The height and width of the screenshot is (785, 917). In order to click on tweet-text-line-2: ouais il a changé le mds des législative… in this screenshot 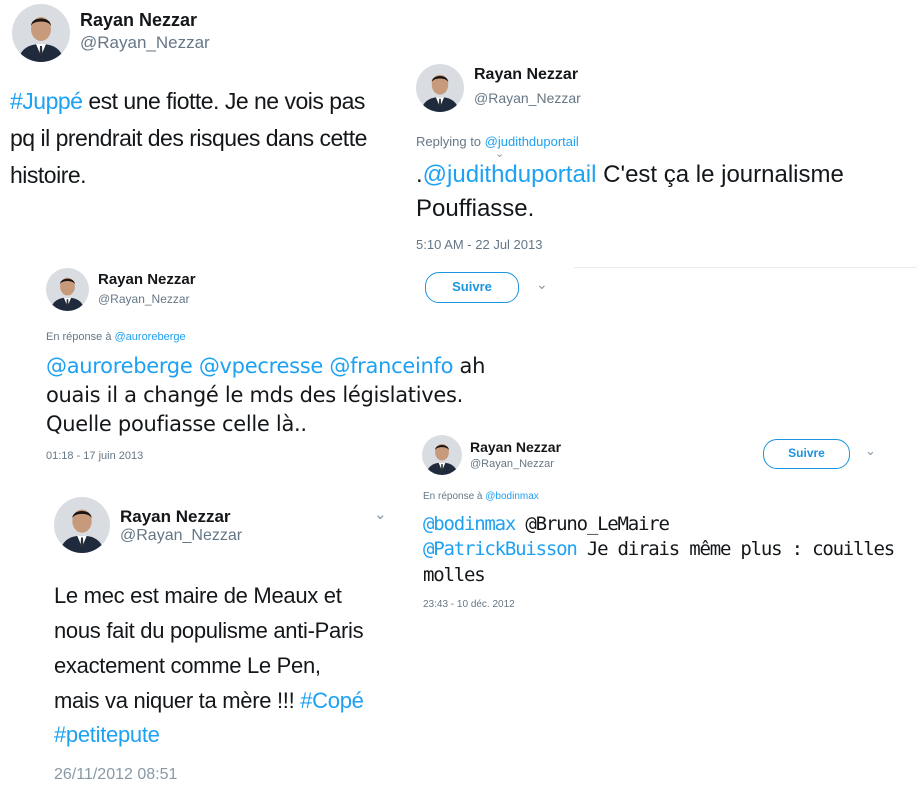, I will do `click(255, 395)`.